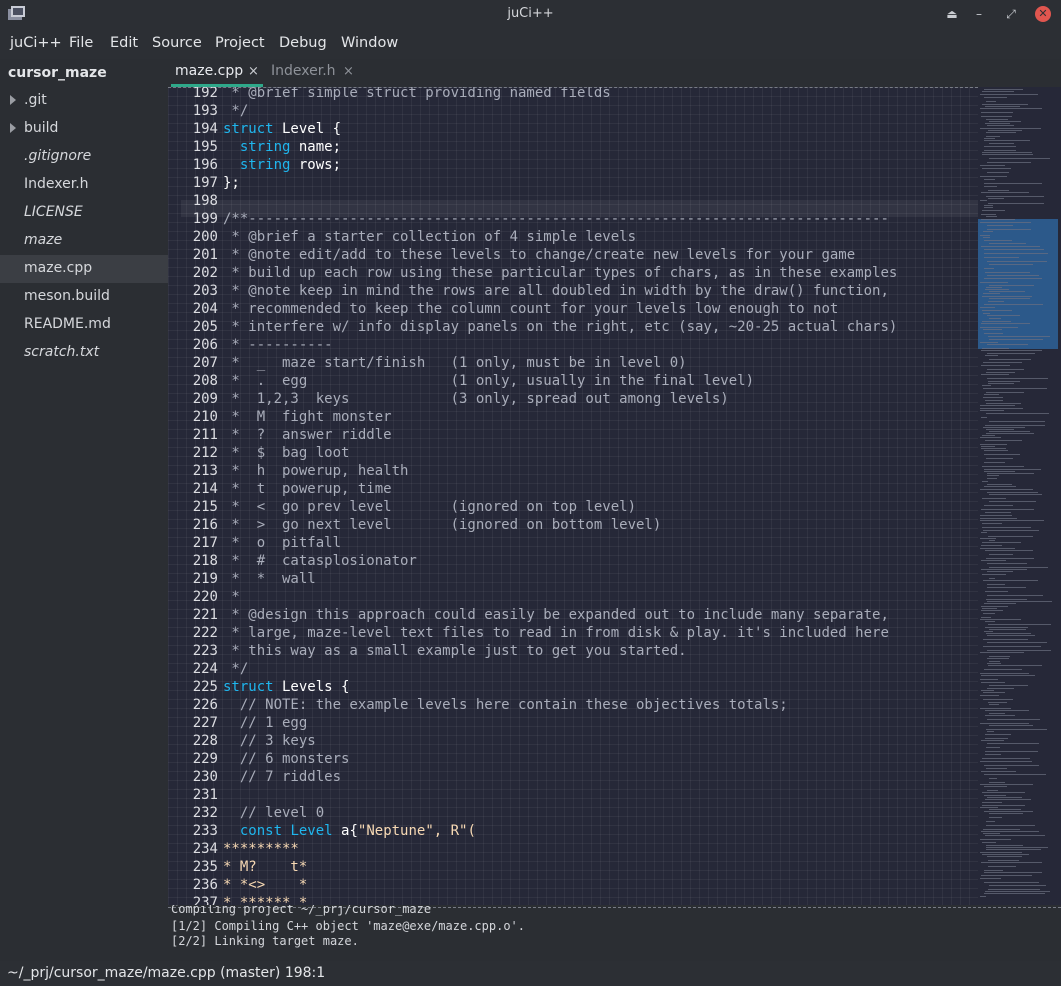  I want to click on code-line: // 3 keys, so click(560, 741).